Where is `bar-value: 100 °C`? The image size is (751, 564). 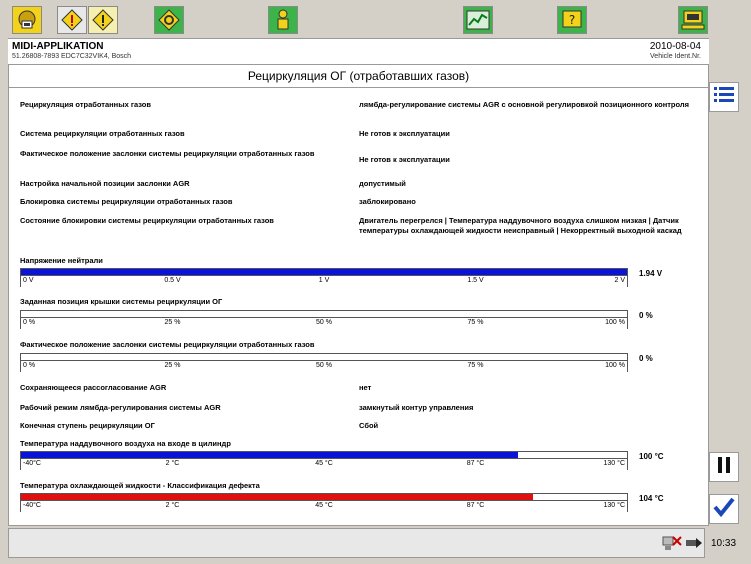
bar-value: 100 °C is located at coordinates (651, 456).